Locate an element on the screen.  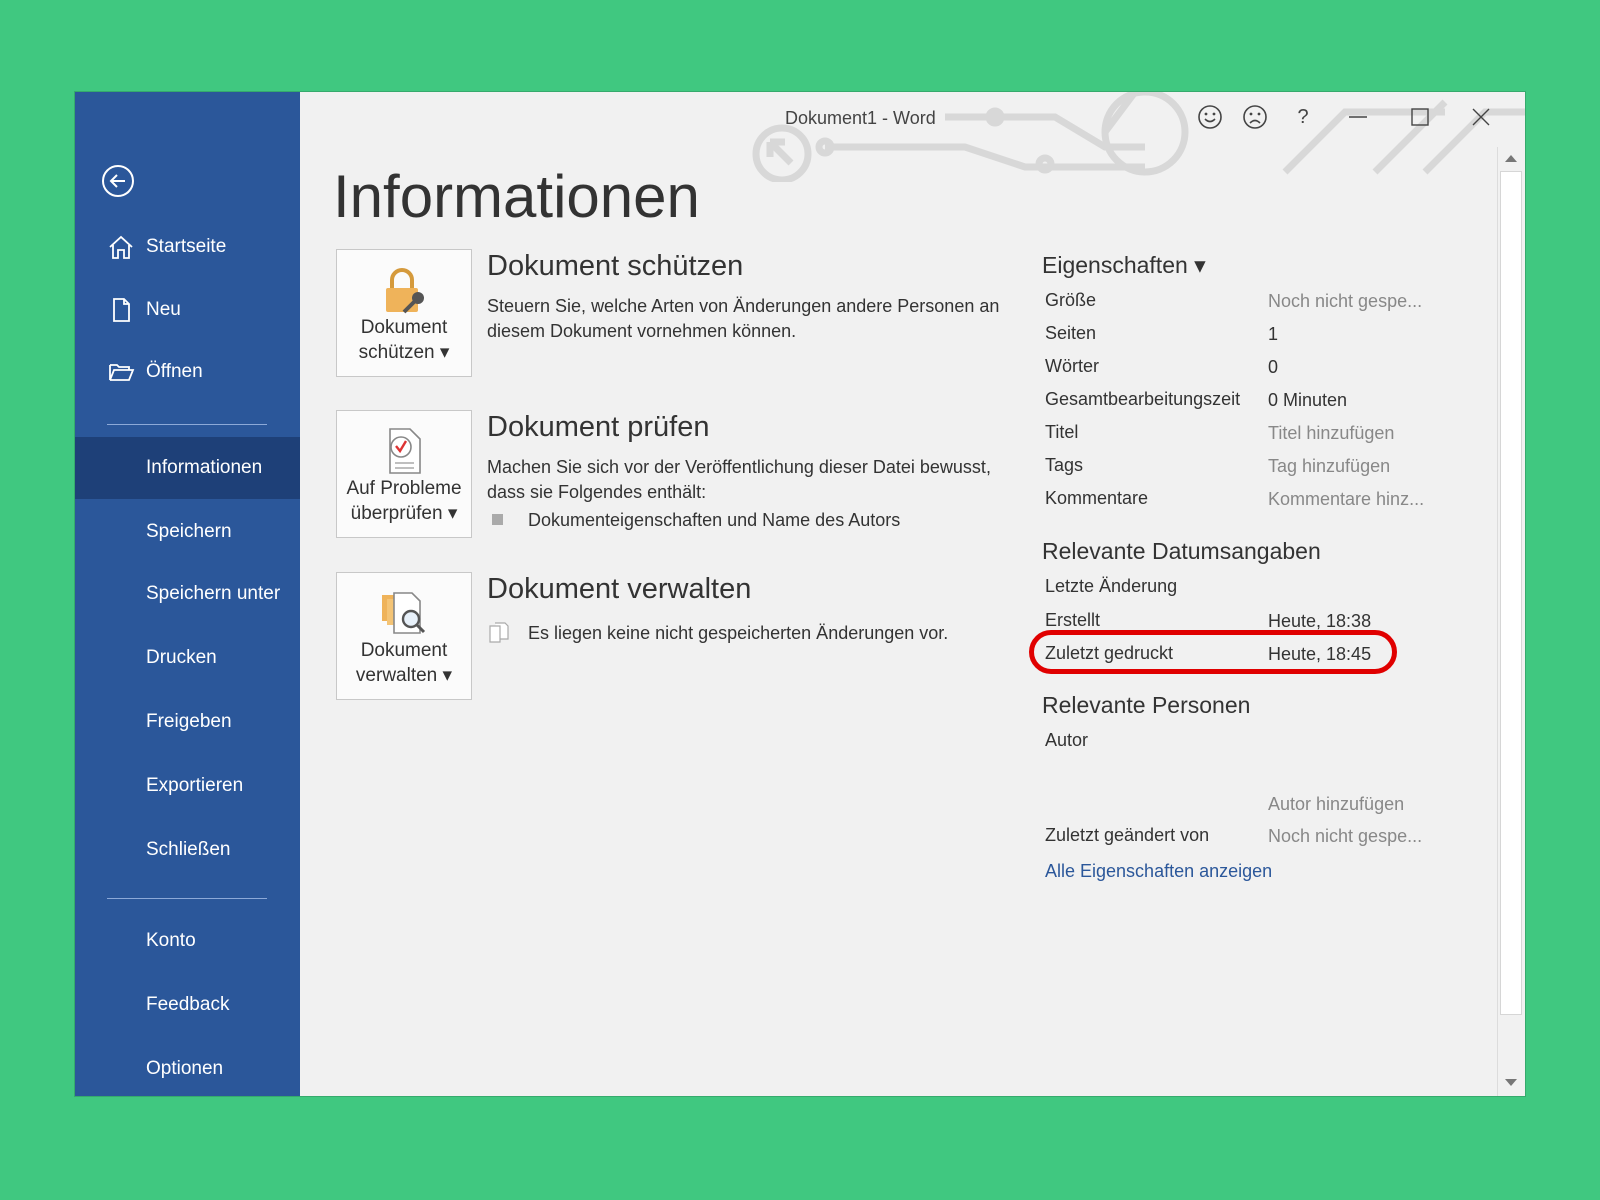
sidebar-item-label: Drucken is located at coordinates (181, 657).